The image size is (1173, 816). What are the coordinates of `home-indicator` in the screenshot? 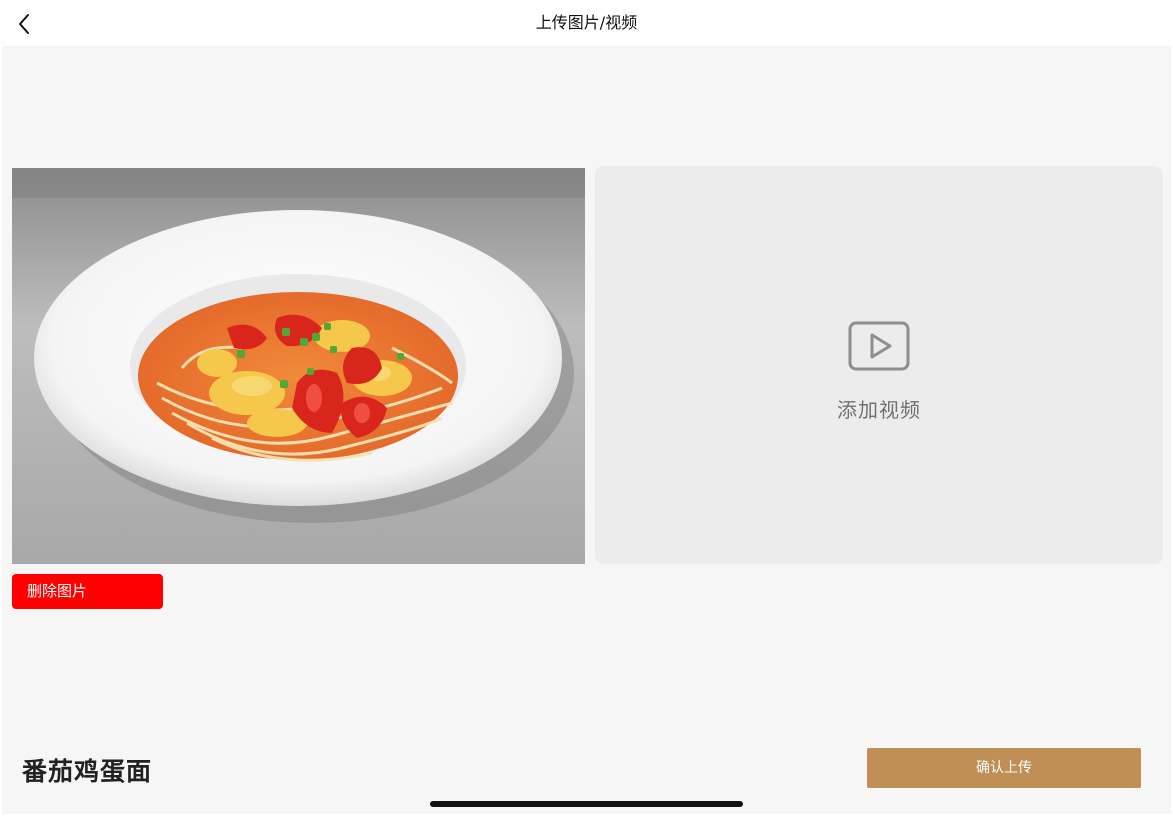 It's located at (586, 804).